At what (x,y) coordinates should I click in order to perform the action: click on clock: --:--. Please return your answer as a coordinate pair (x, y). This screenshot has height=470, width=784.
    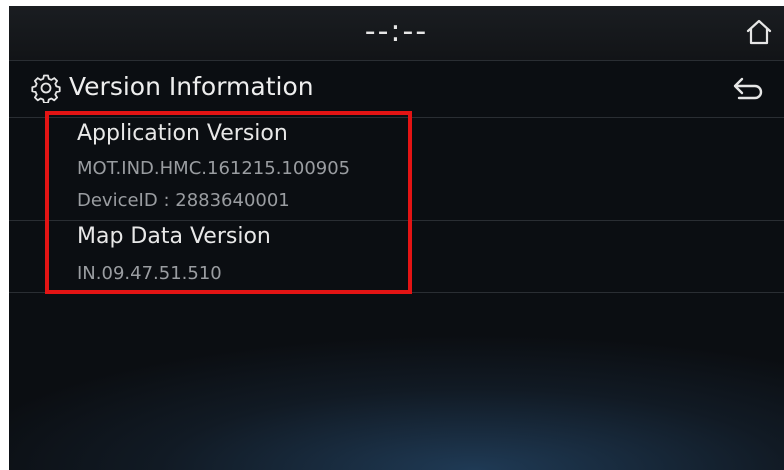
    Looking at the image, I should click on (396, 31).